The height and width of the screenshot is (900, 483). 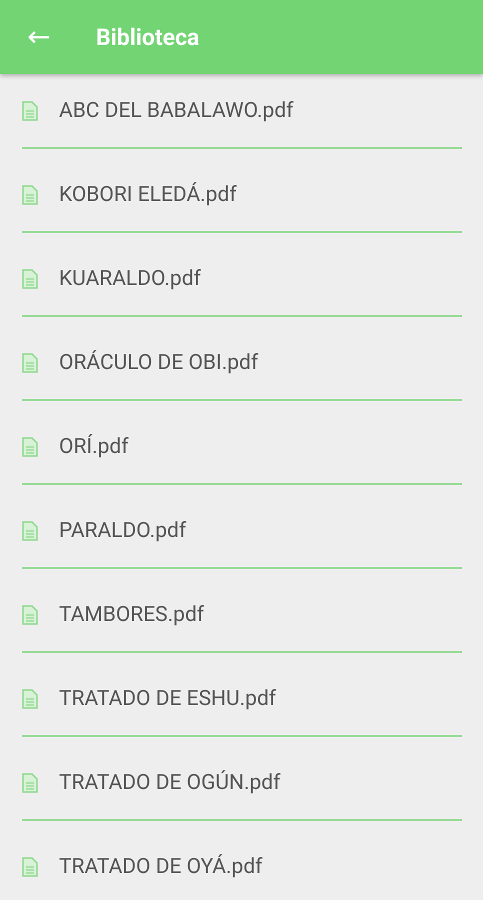 I want to click on screen-title: Biblioteca, so click(x=148, y=37).